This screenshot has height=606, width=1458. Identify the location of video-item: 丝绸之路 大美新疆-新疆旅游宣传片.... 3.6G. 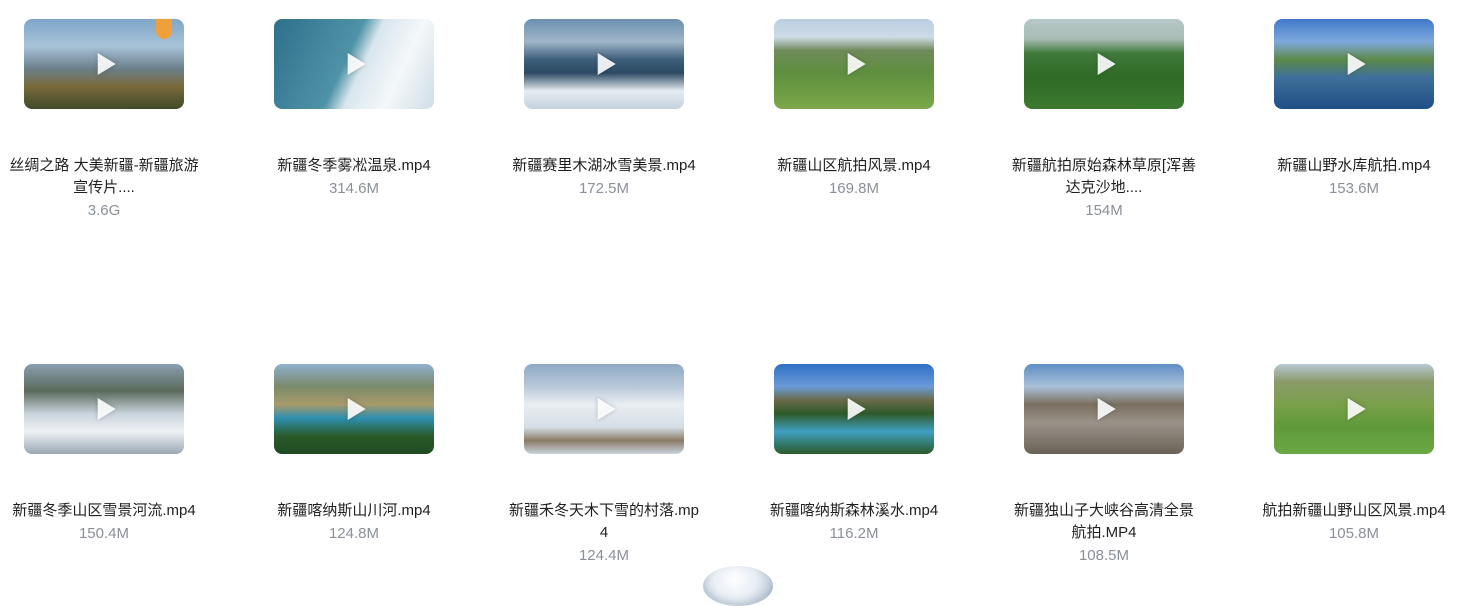
(104, 120).